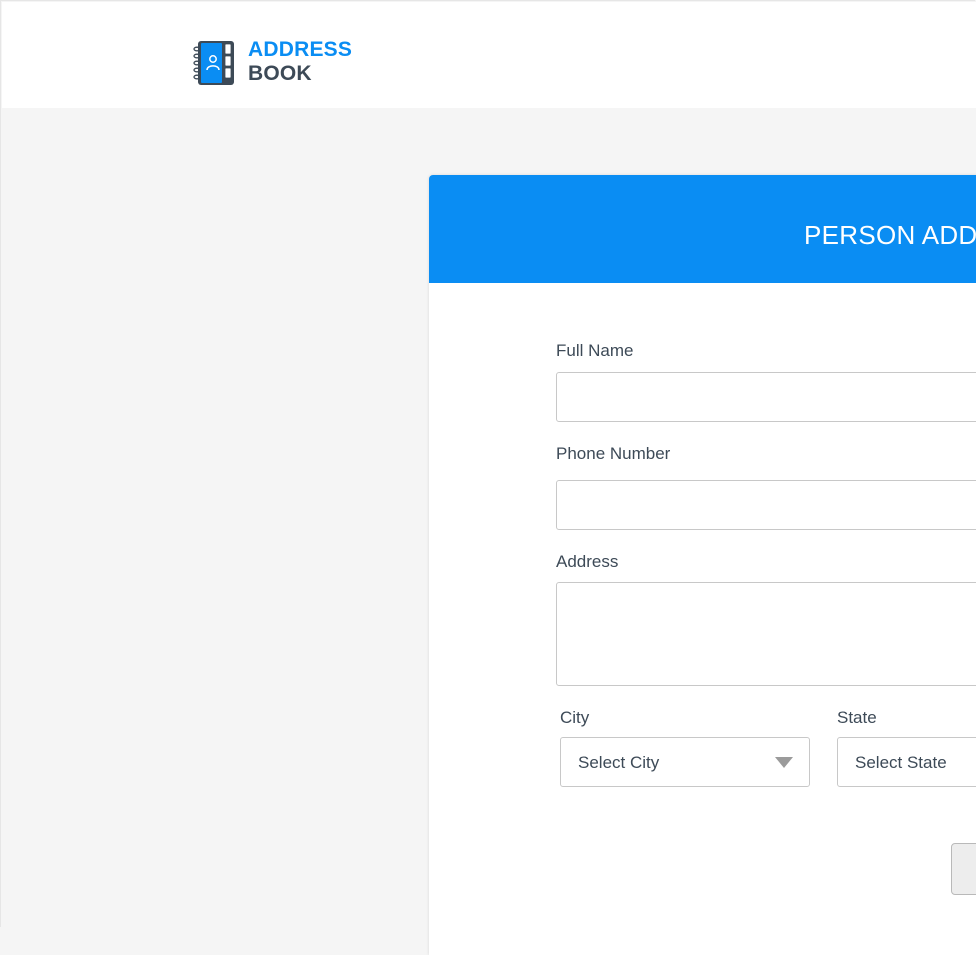 This screenshot has width=976, height=955. What do you see at coordinates (963, 869) in the screenshot?
I see `form-action-button` at bounding box center [963, 869].